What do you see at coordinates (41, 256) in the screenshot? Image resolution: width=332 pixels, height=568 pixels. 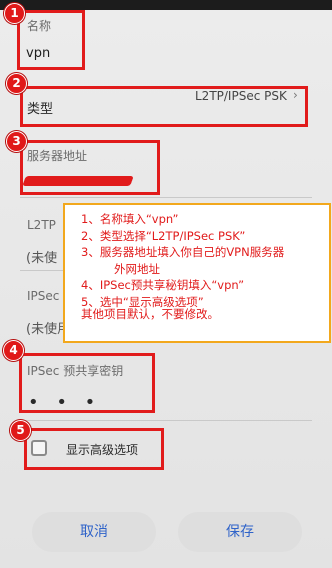 I see `l2tp-secret-field: (未使` at bounding box center [41, 256].